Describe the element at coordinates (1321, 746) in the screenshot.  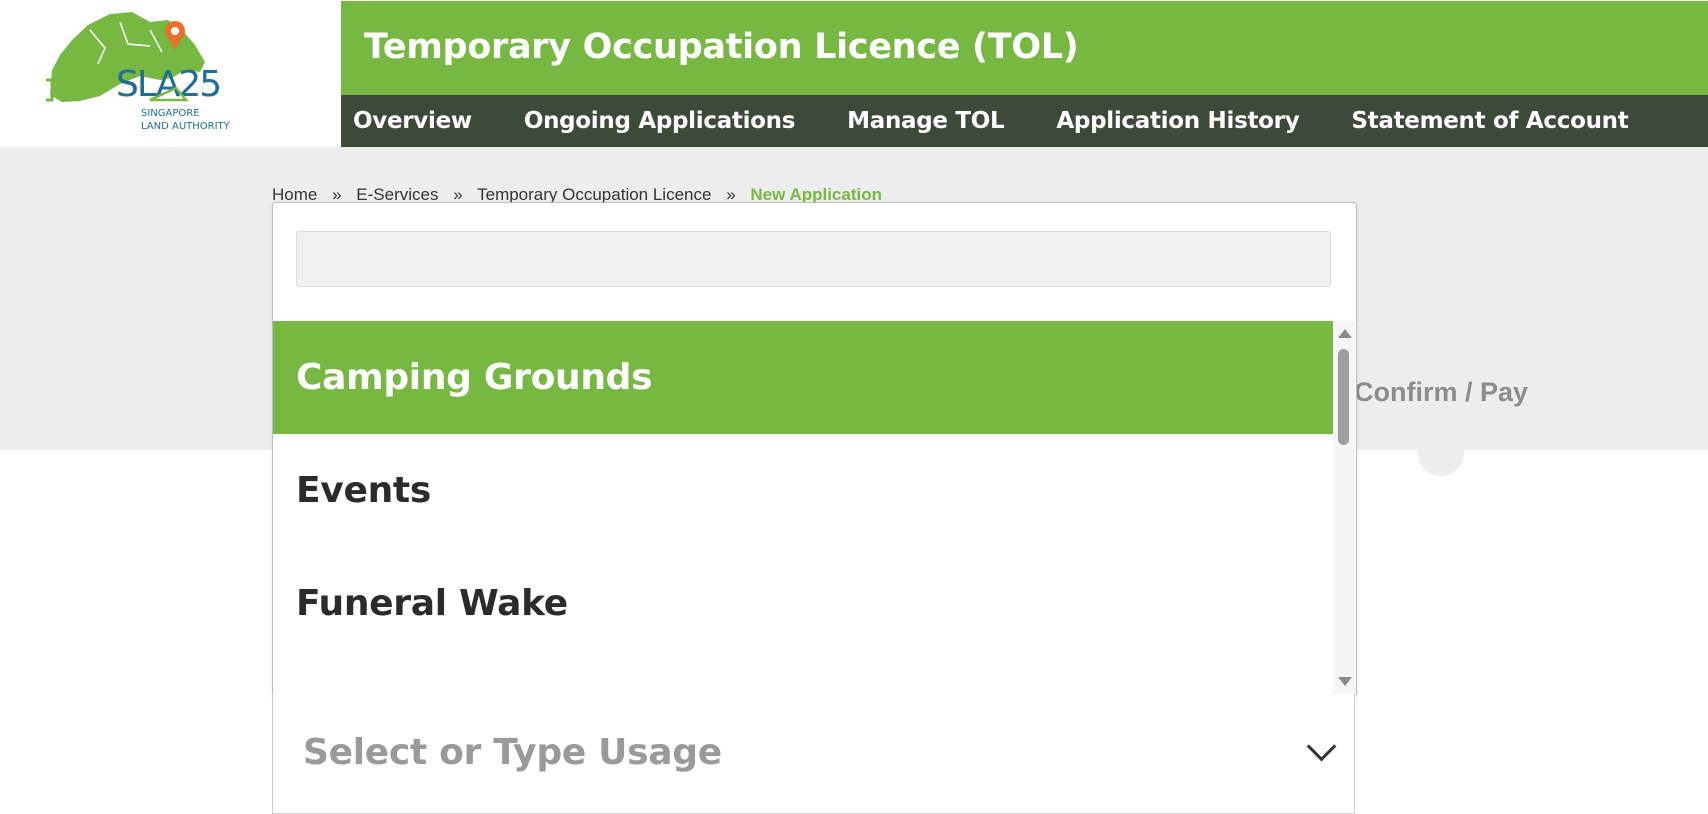
I see `chevron-down-icon` at that location.